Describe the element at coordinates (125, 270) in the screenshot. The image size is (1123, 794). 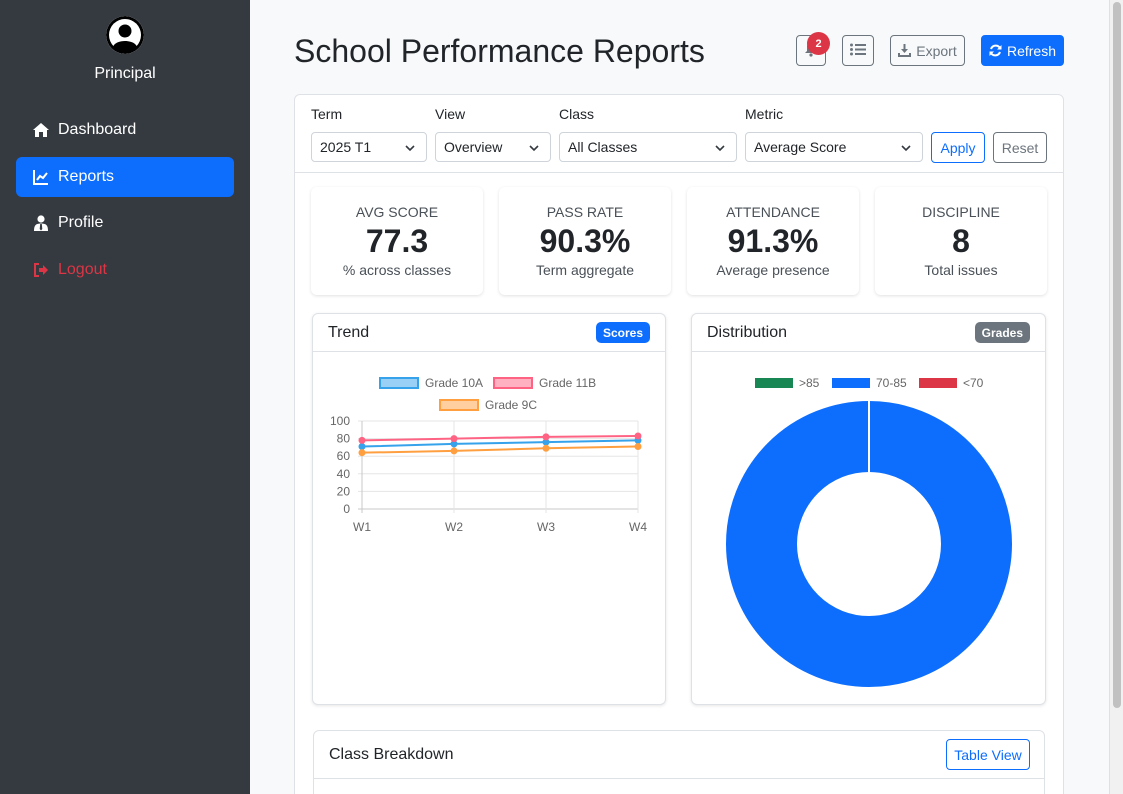
I see `sidebar-item-logout: Logout` at that location.